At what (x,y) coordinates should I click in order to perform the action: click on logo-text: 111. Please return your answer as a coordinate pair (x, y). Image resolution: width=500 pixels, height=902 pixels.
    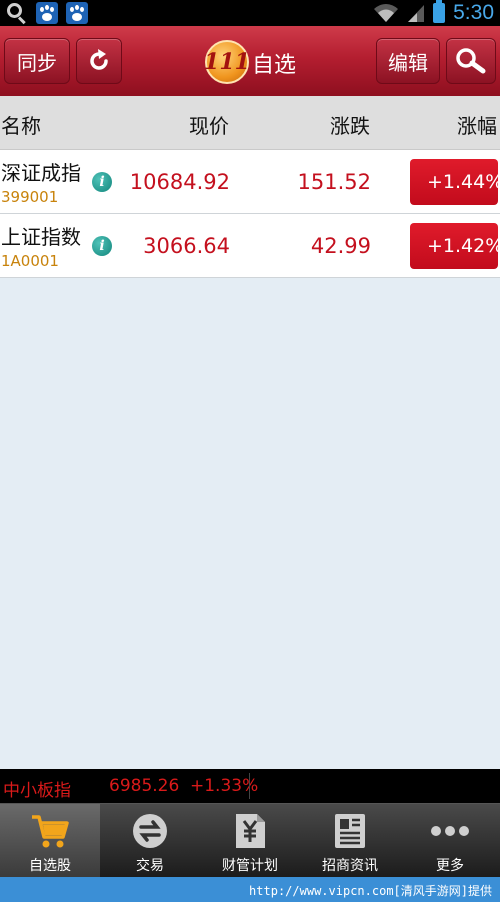
    Looking at the image, I should click on (227, 62).